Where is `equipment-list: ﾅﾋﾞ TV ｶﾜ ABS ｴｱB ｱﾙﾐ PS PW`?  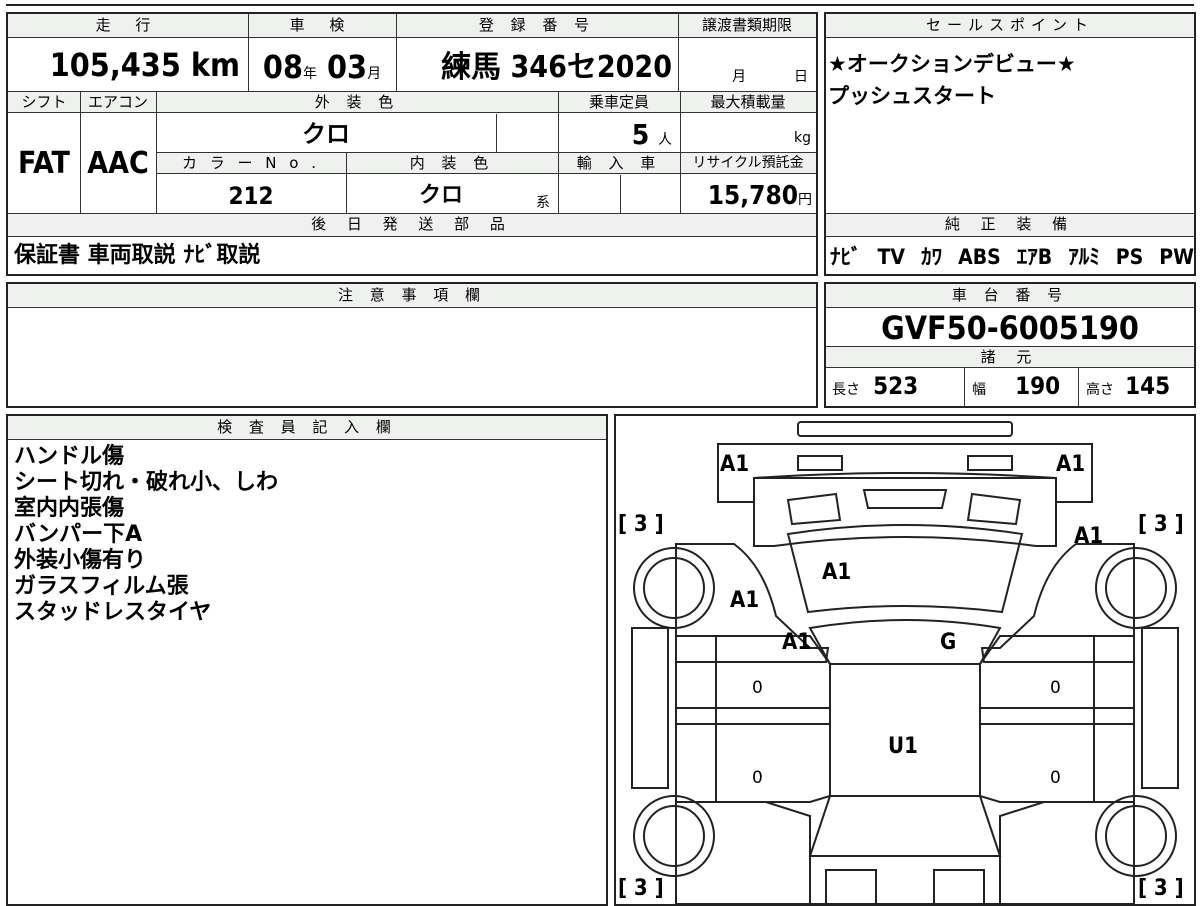
equipment-list: ﾅﾋﾞ TV ｶﾜ ABS ｴｱB ｱﾙﾐ PS PW is located at coordinates (1012, 257).